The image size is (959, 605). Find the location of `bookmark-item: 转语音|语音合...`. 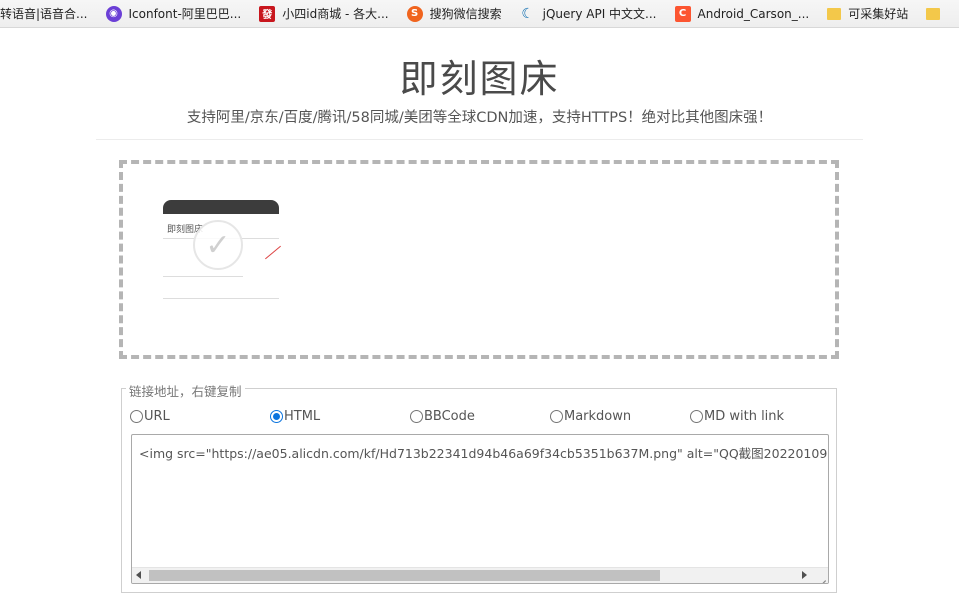

bookmark-item: 转语音|语音合... is located at coordinates (44, 13).